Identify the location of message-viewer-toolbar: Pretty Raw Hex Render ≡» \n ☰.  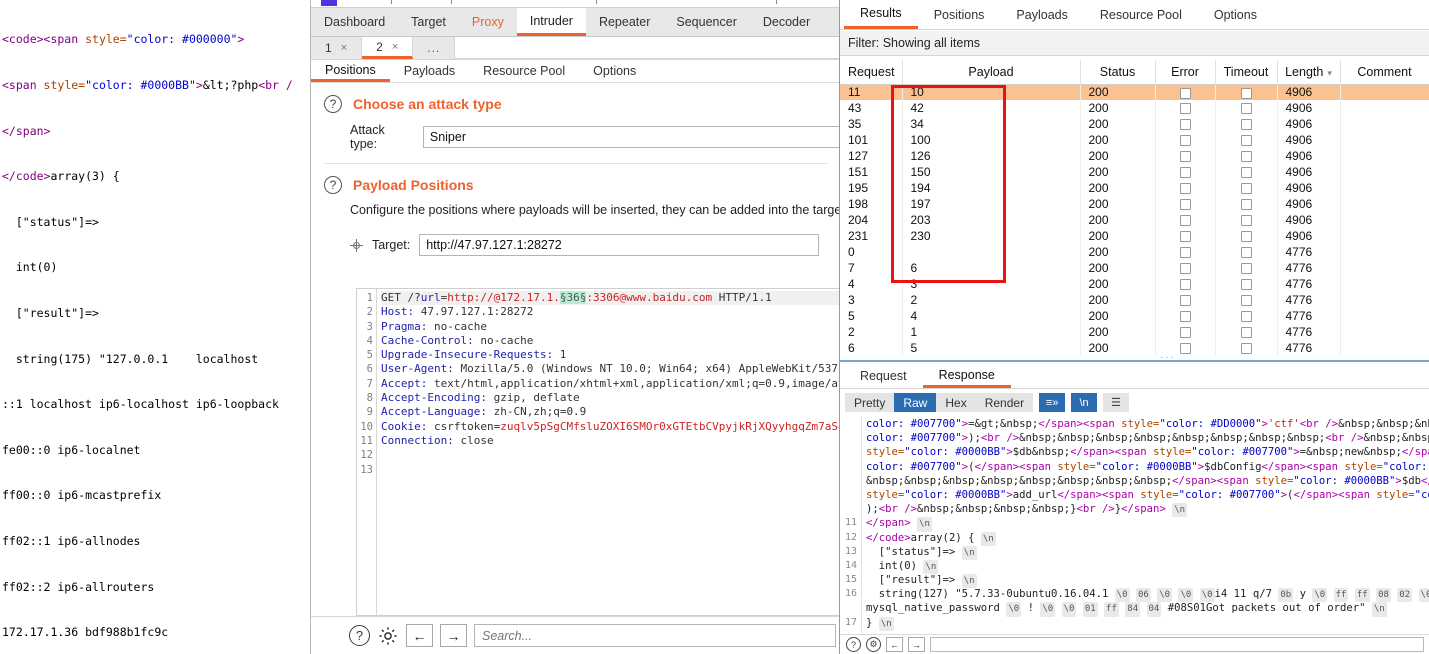
(1134, 402).